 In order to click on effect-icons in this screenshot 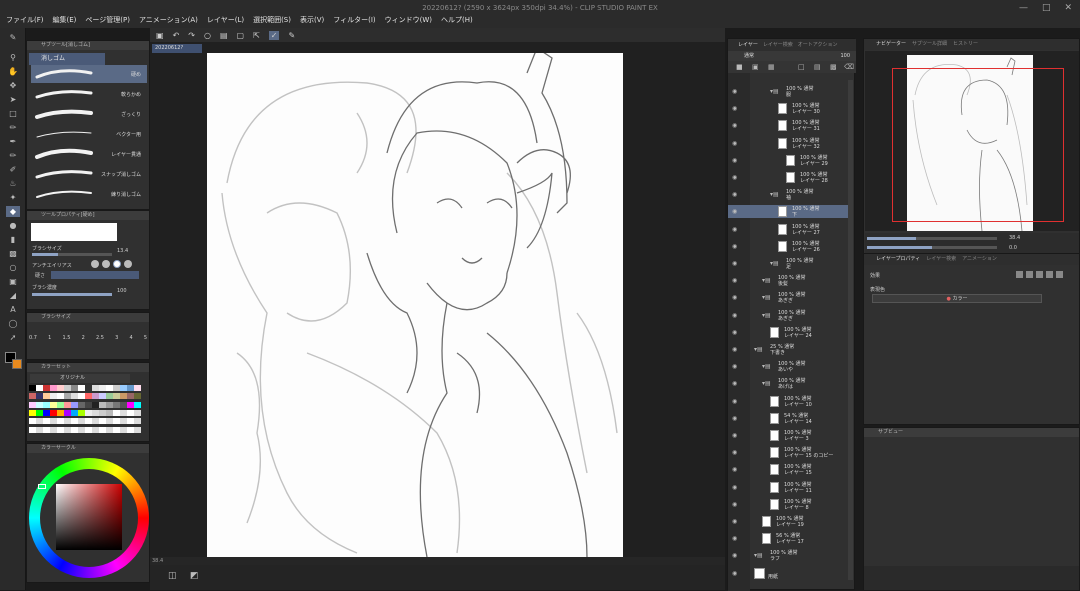, I will do `click(1039, 274)`.